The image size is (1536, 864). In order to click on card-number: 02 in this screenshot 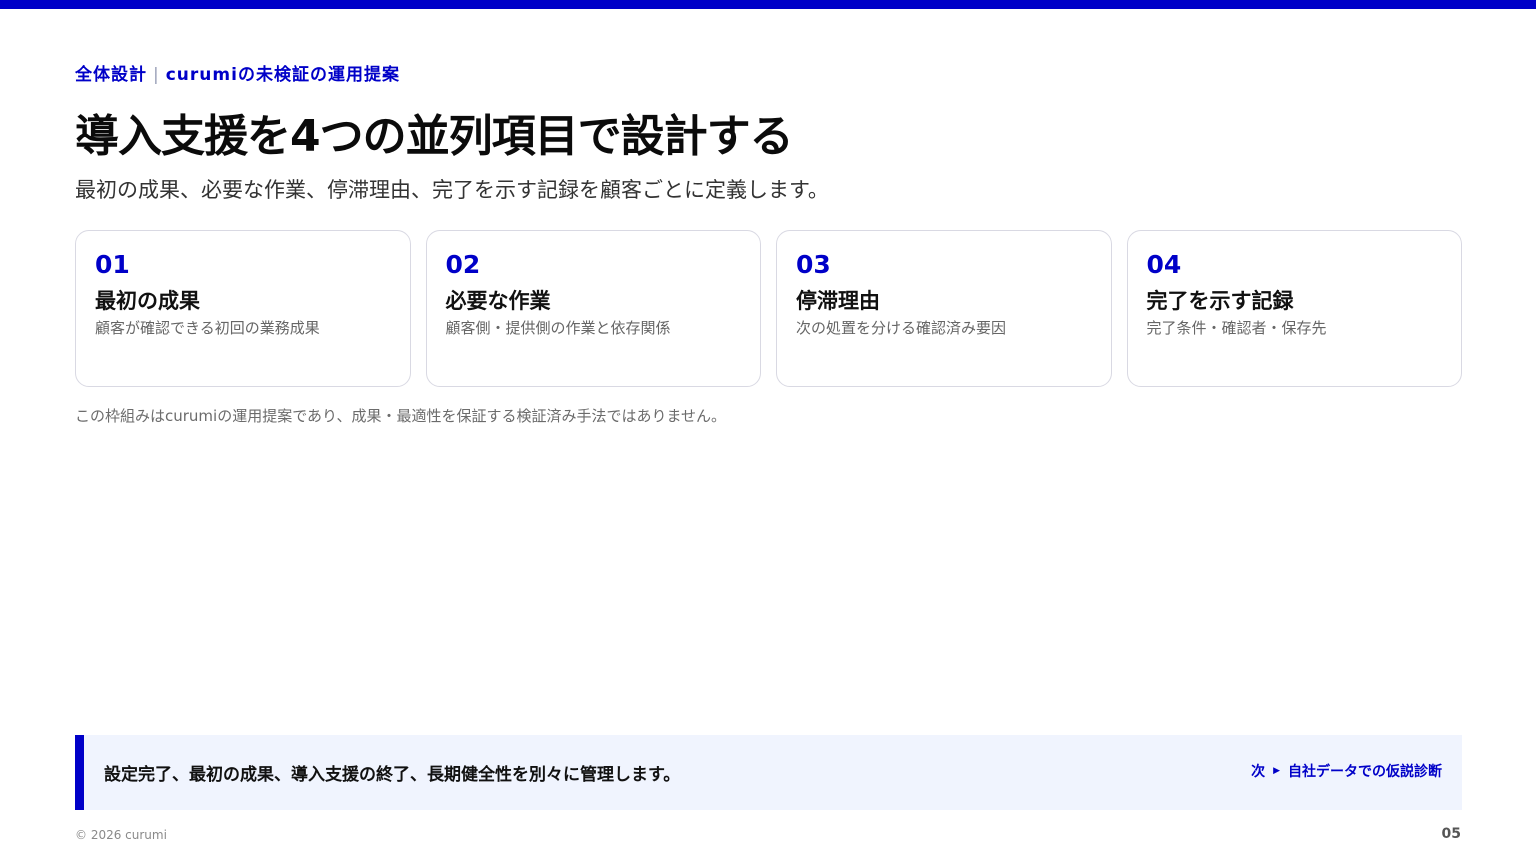, I will do `click(463, 264)`.